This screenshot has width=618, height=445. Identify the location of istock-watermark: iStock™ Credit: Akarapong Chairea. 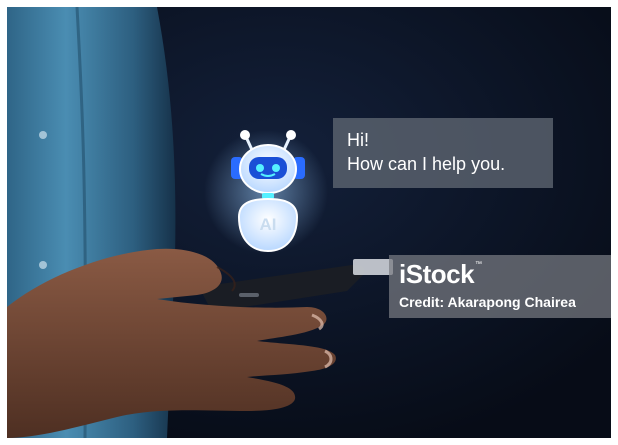
(500, 286).